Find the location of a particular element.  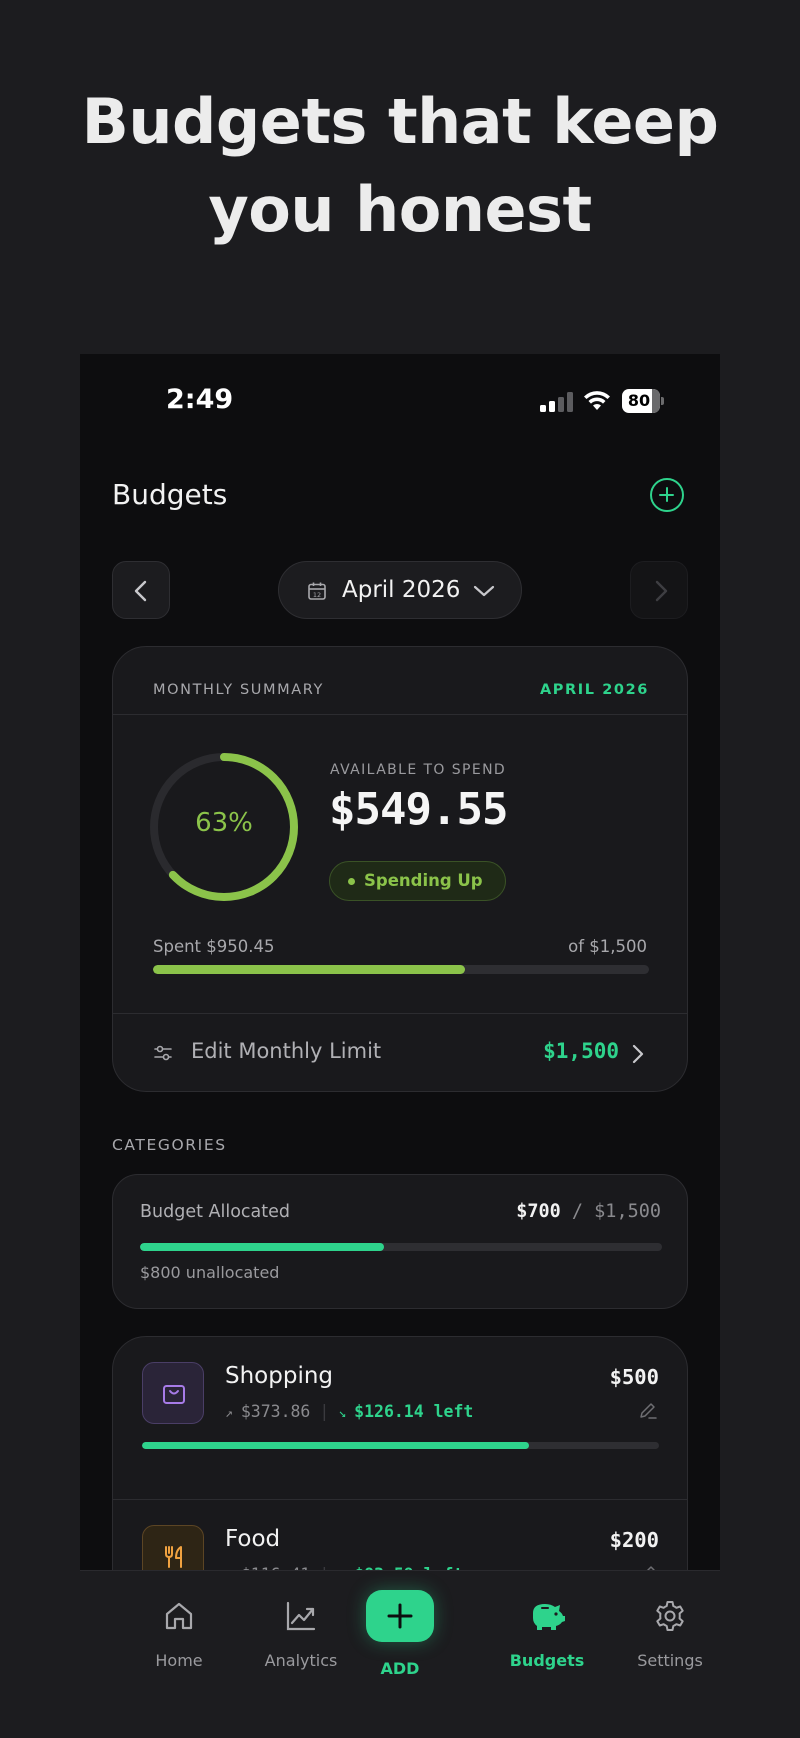

category-budget: $200 is located at coordinates (634, 1540).